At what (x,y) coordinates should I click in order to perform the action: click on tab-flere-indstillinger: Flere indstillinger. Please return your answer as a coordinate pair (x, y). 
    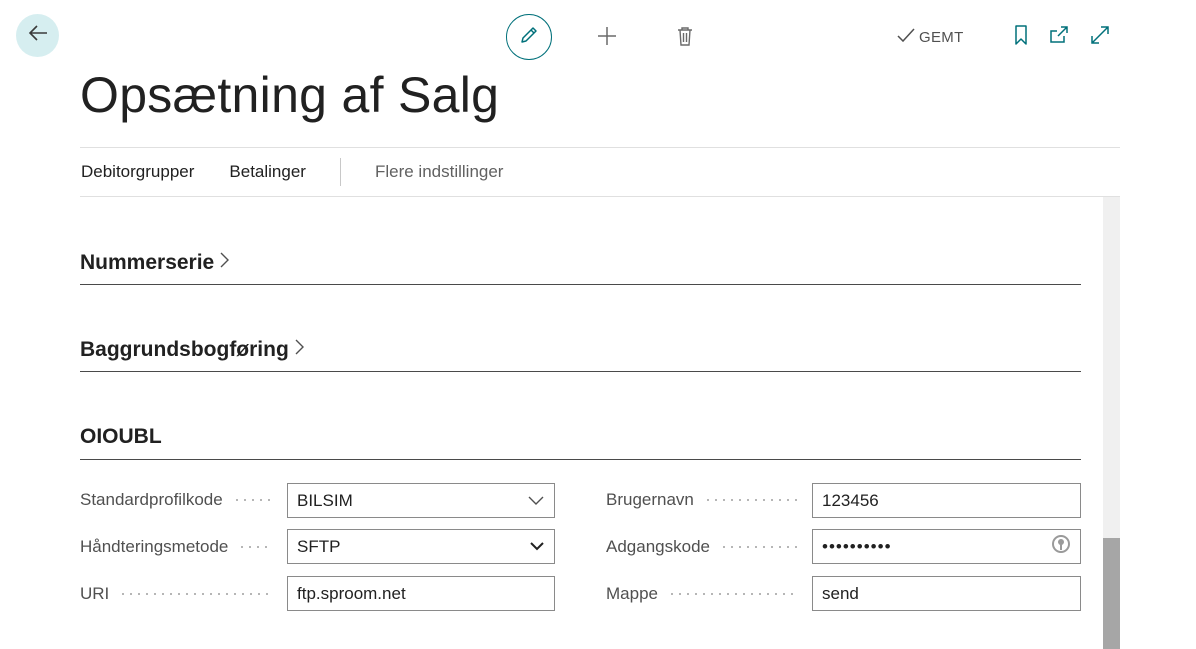
    Looking at the image, I should click on (439, 172).